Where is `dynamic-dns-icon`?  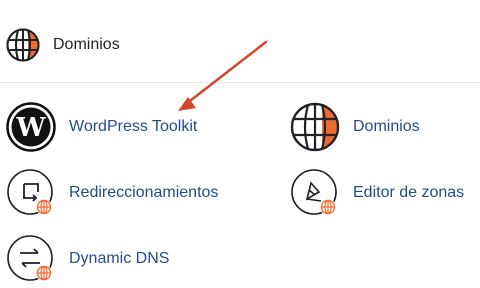
dynamic-dns-icon is located at coordinates (30, 258).